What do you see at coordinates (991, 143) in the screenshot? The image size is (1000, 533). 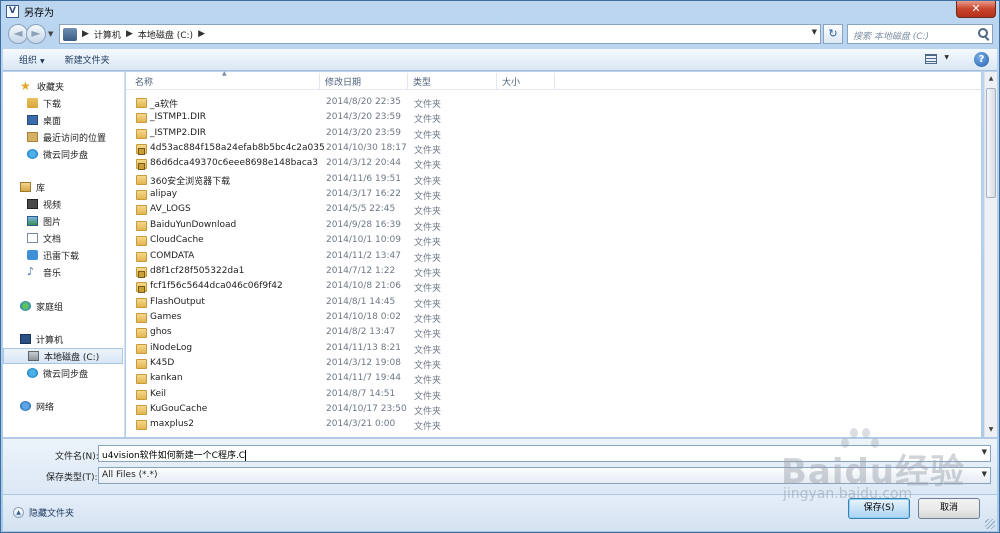 I see `scrollbar-thumb` at bounding box center [991, 143].